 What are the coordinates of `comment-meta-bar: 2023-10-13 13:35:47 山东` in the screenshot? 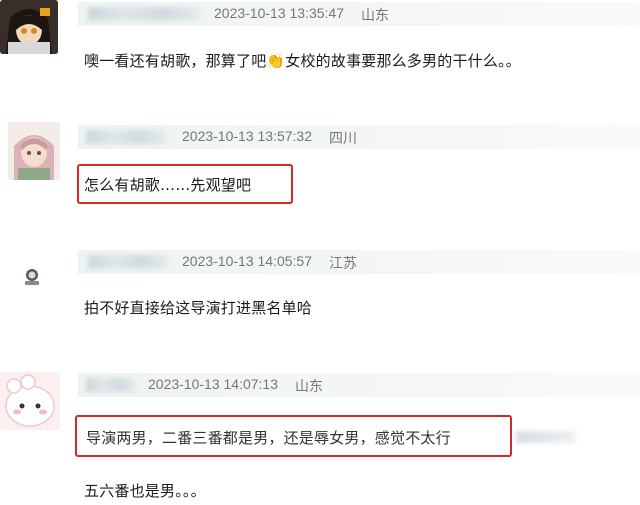 It's located at (359, 14).